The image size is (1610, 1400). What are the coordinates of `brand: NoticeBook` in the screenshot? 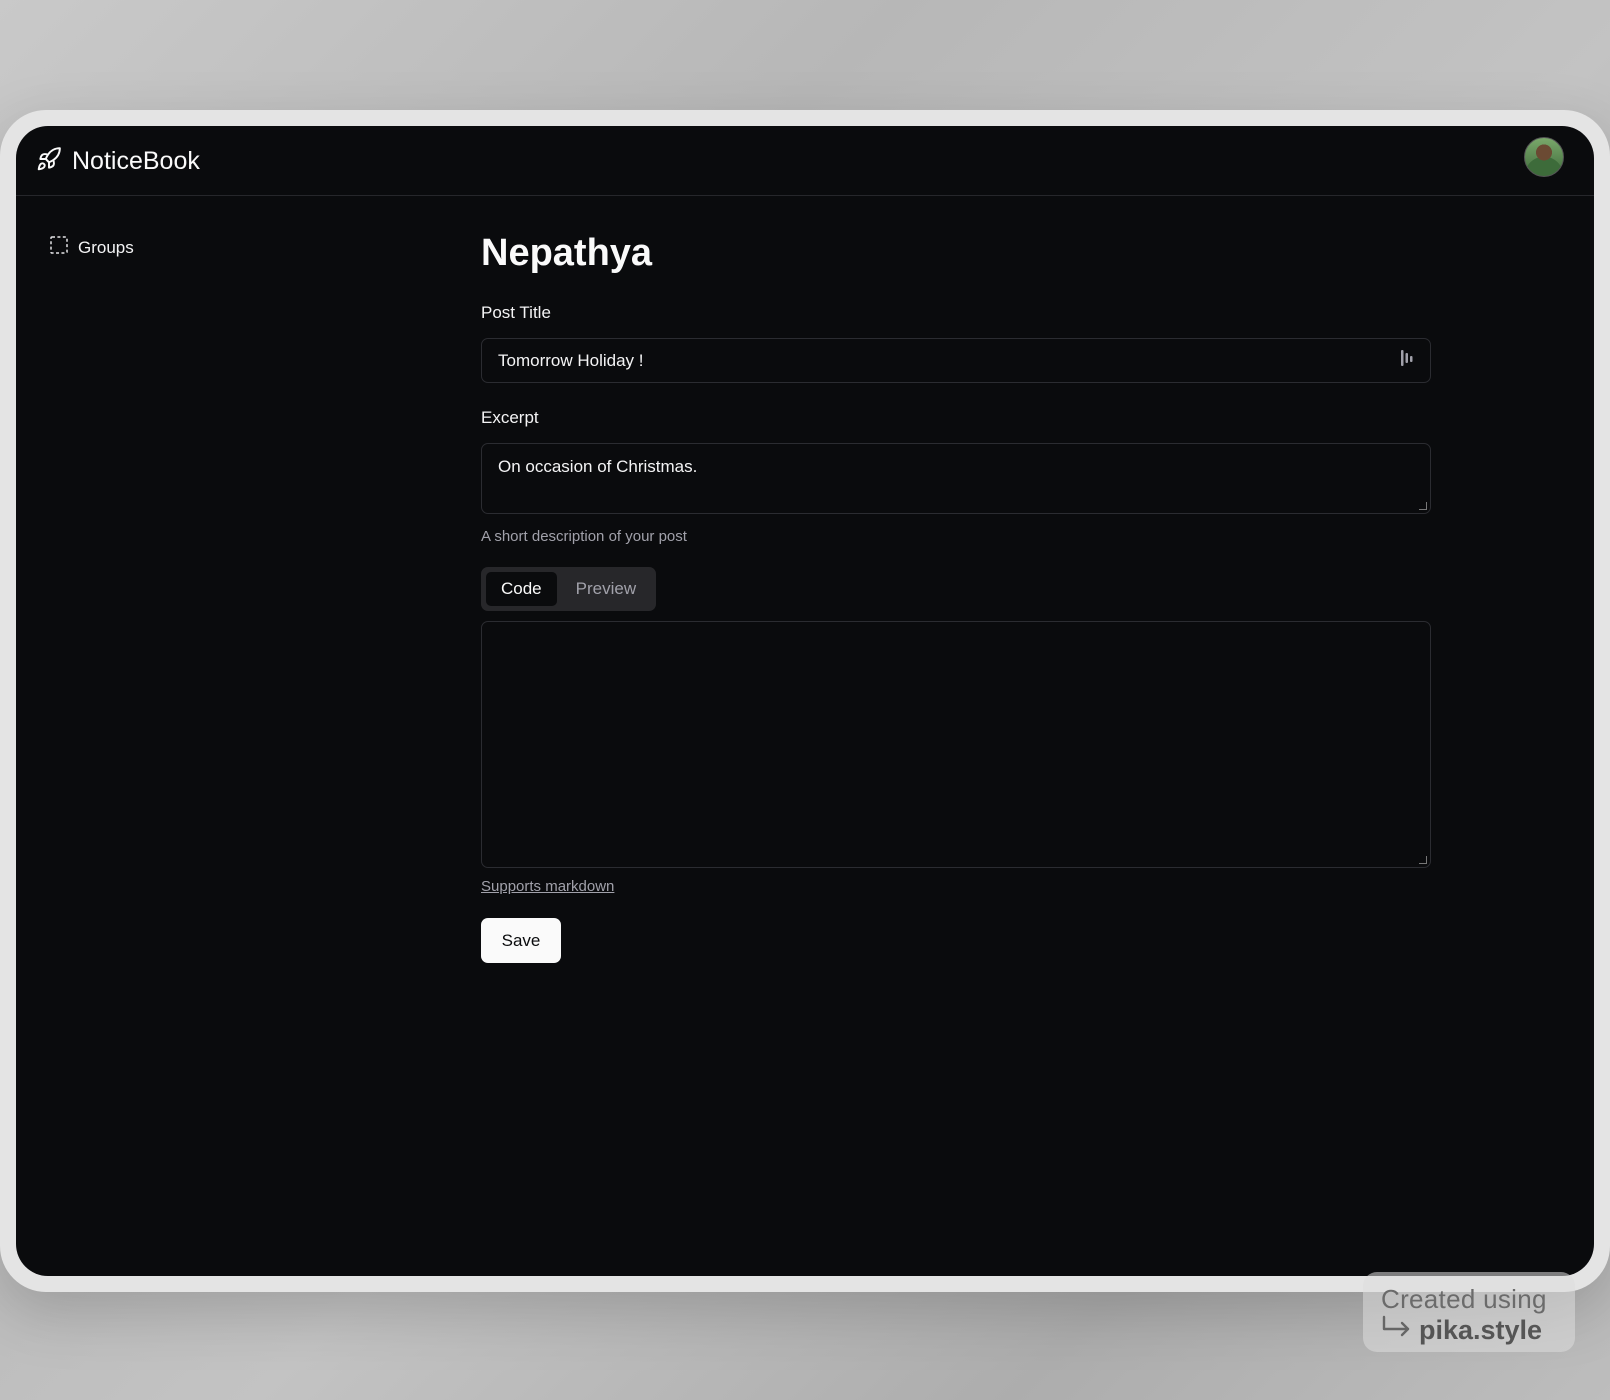 It's located at (118, 161).